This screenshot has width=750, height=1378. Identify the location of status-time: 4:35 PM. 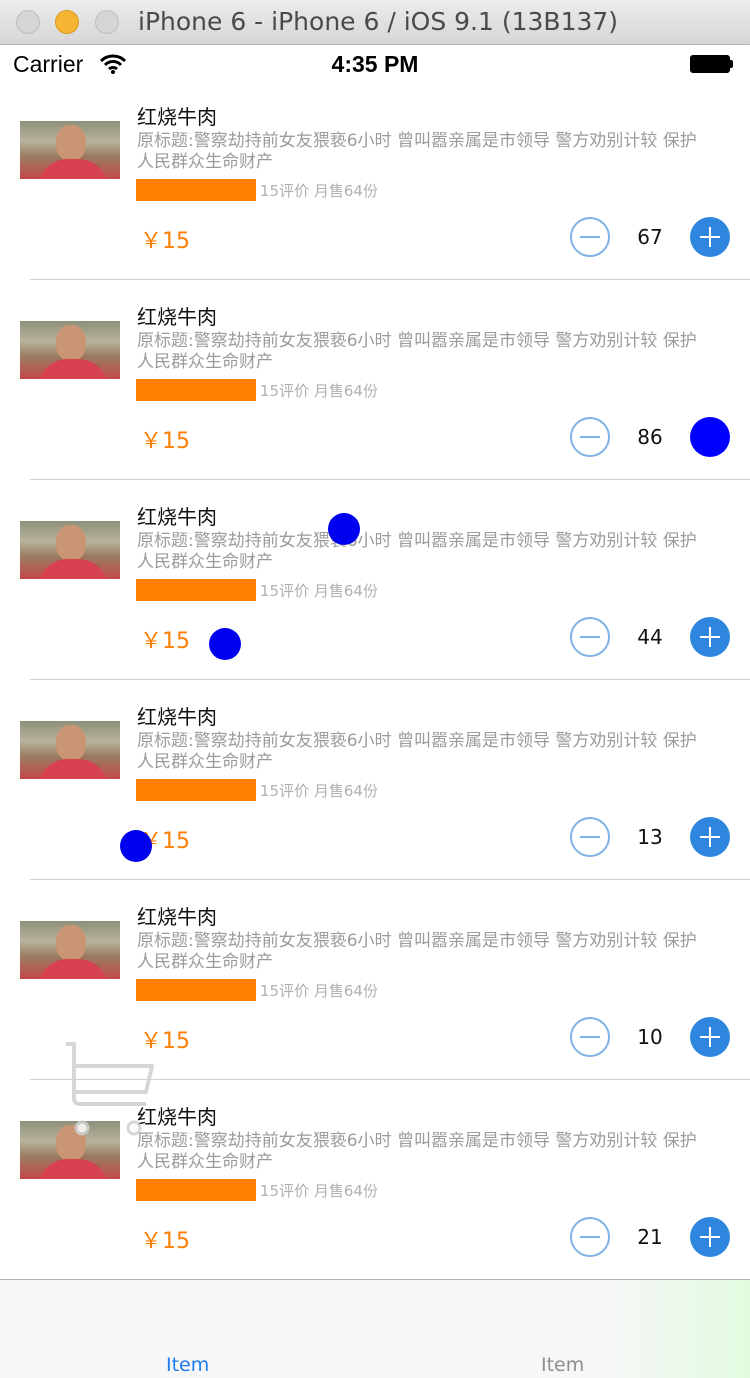
(375, 64).